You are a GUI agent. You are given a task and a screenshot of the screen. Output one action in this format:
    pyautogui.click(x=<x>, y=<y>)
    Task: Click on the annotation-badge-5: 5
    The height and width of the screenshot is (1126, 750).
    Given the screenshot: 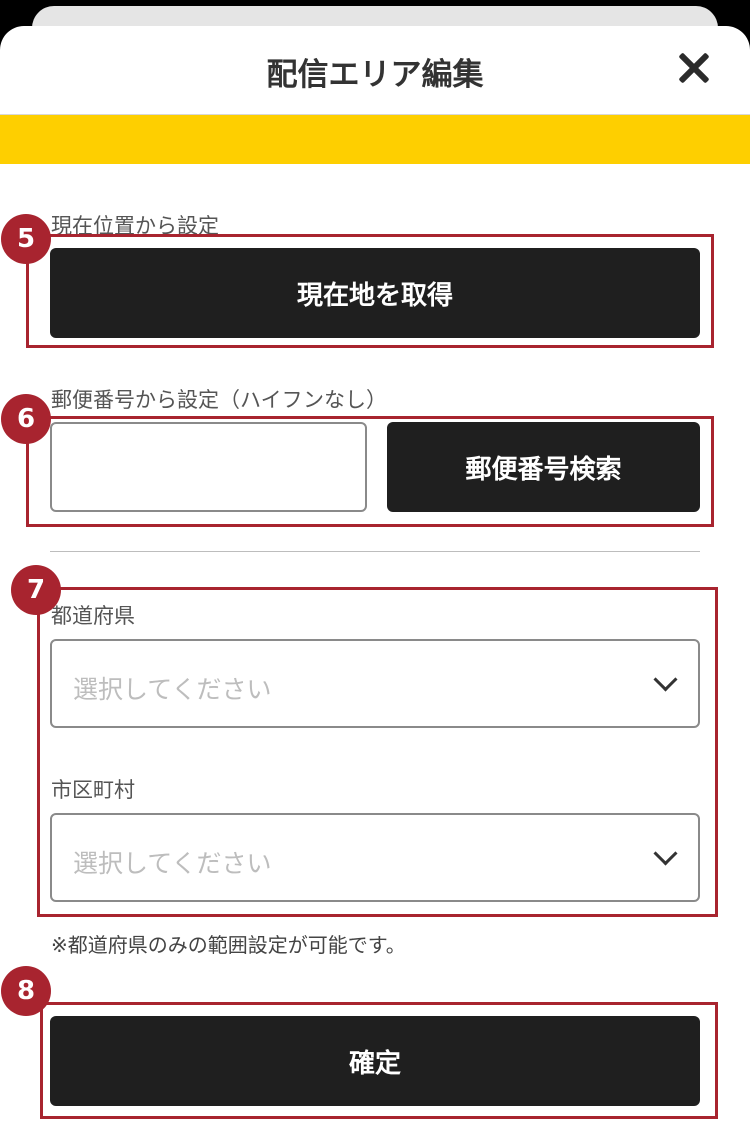 What is the action you would take?
    pyautogui.click(x=26, y=239)
    